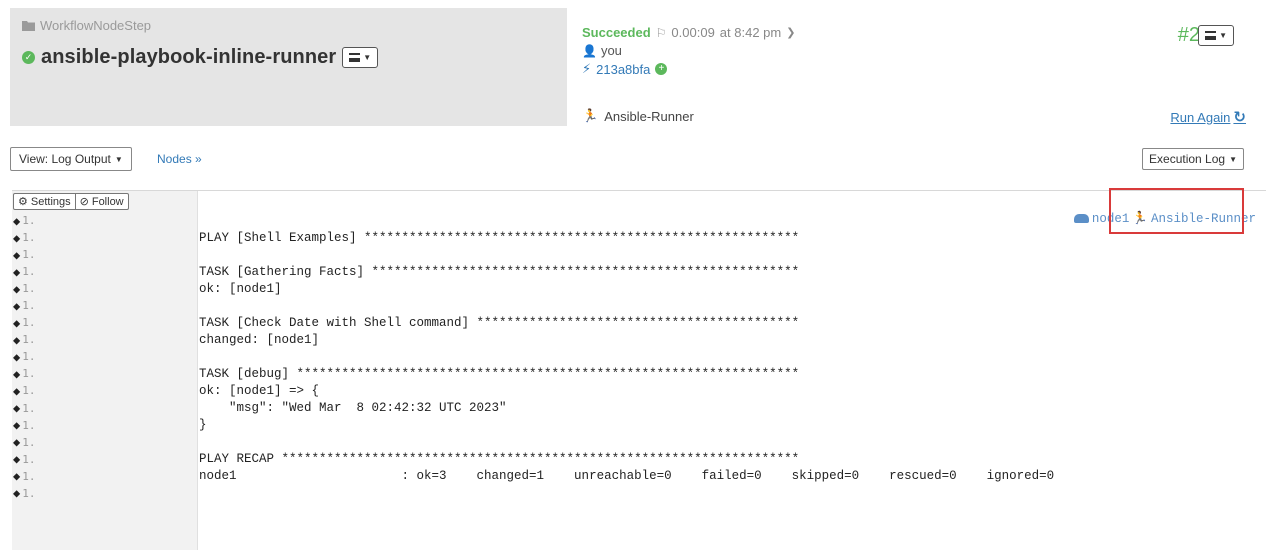 This screenshot has width=1266, height=550. What do you see at coordinates (101, 201) in the screenshot?
I see `follow-button: ⊘ Follow` at bounding box center [101, 201].